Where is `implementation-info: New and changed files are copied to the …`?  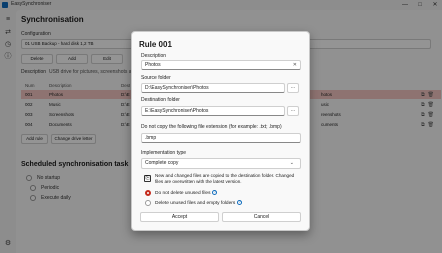 implementation-info: New and changed files are copied to the … is located at coordinates (225, 178).